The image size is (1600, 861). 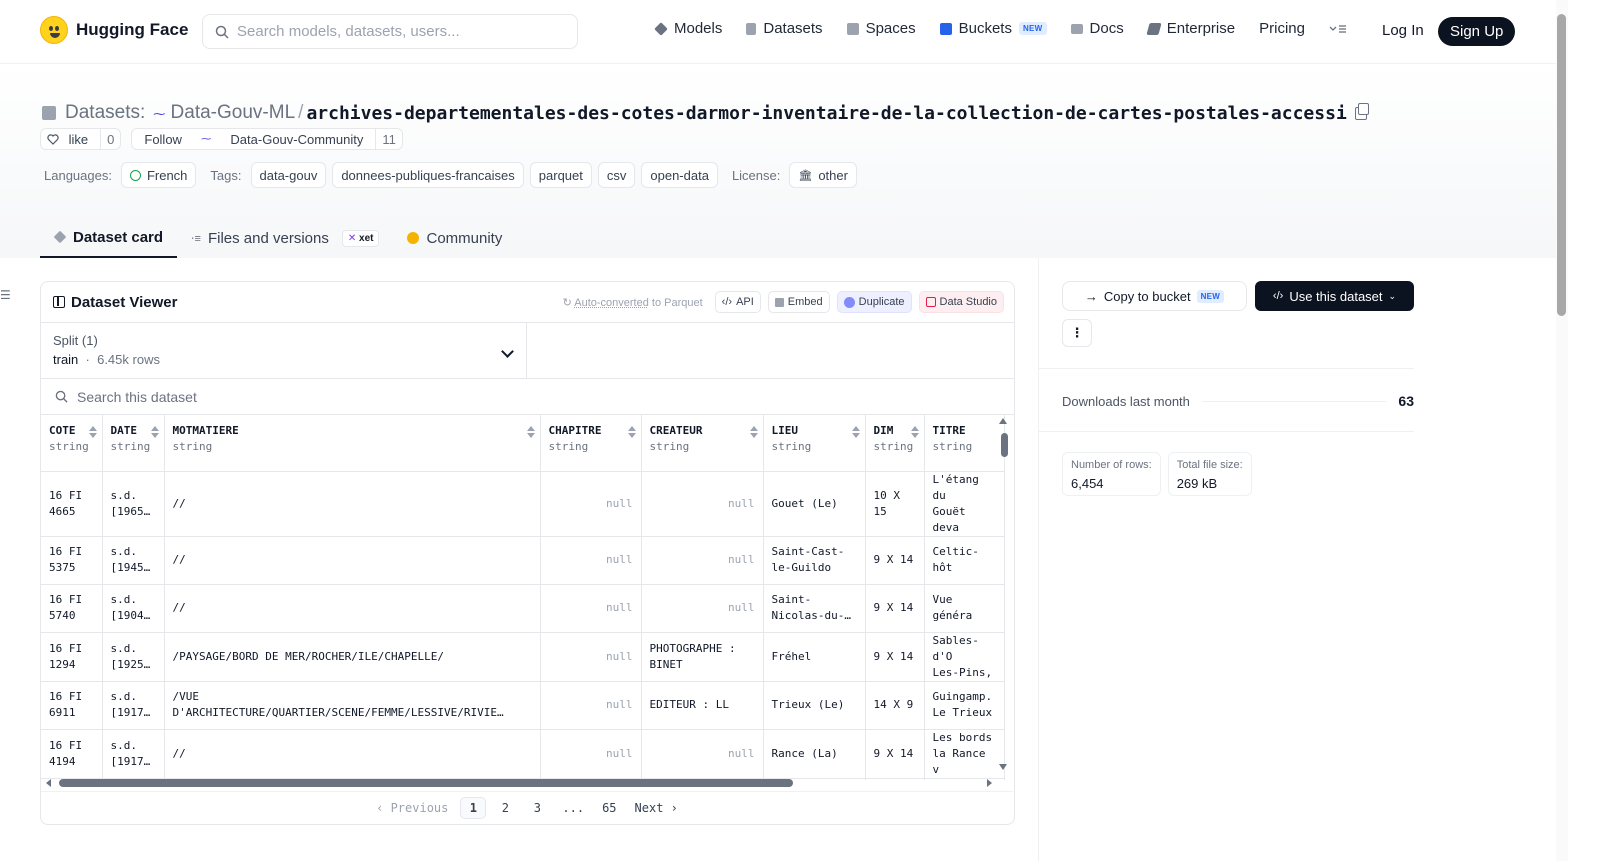 What do you see at coordinates (537, 808) in the screenshot?
I see `page-button: 3` at bounding box center [537, 808].